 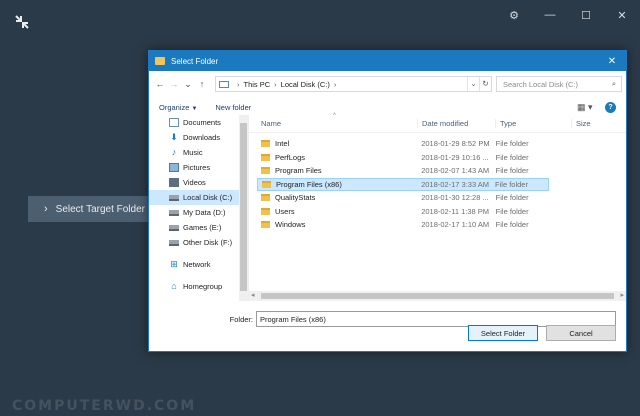 I want to click on help-icon: ?, so click(x=610, y=107).